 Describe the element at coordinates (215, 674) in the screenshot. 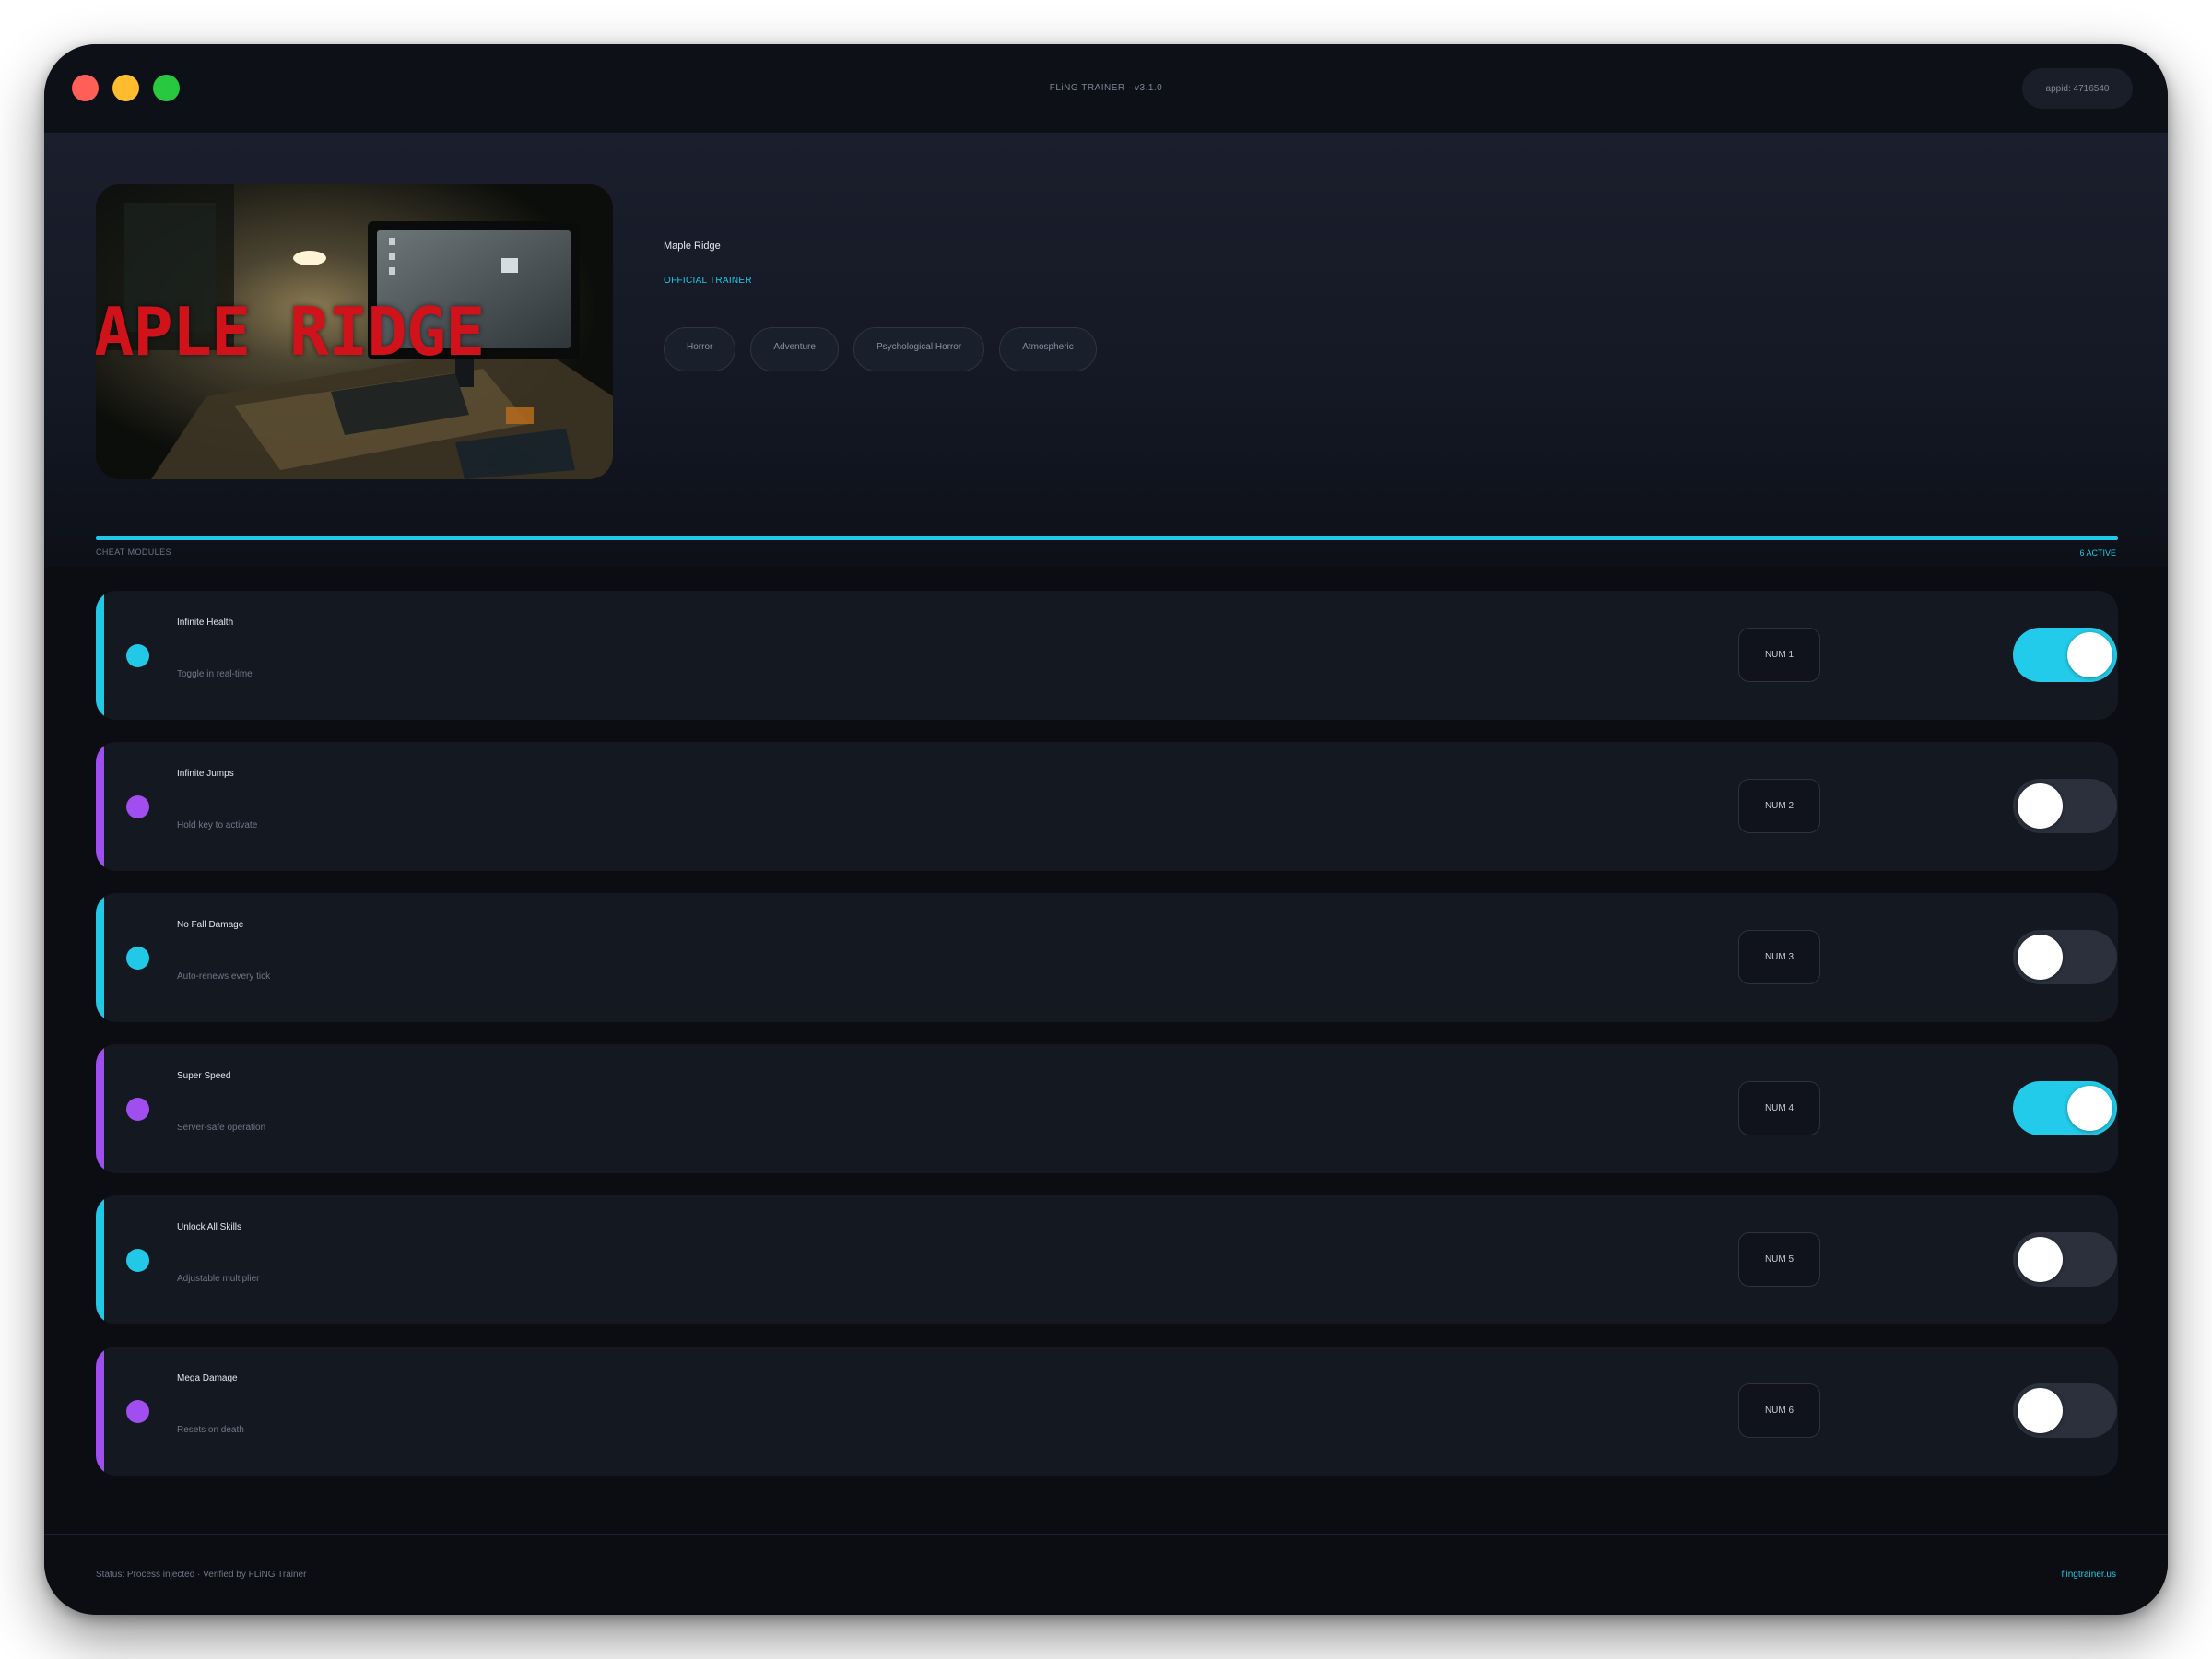

I see `cheat-description: Toggle in real-time` at that location.